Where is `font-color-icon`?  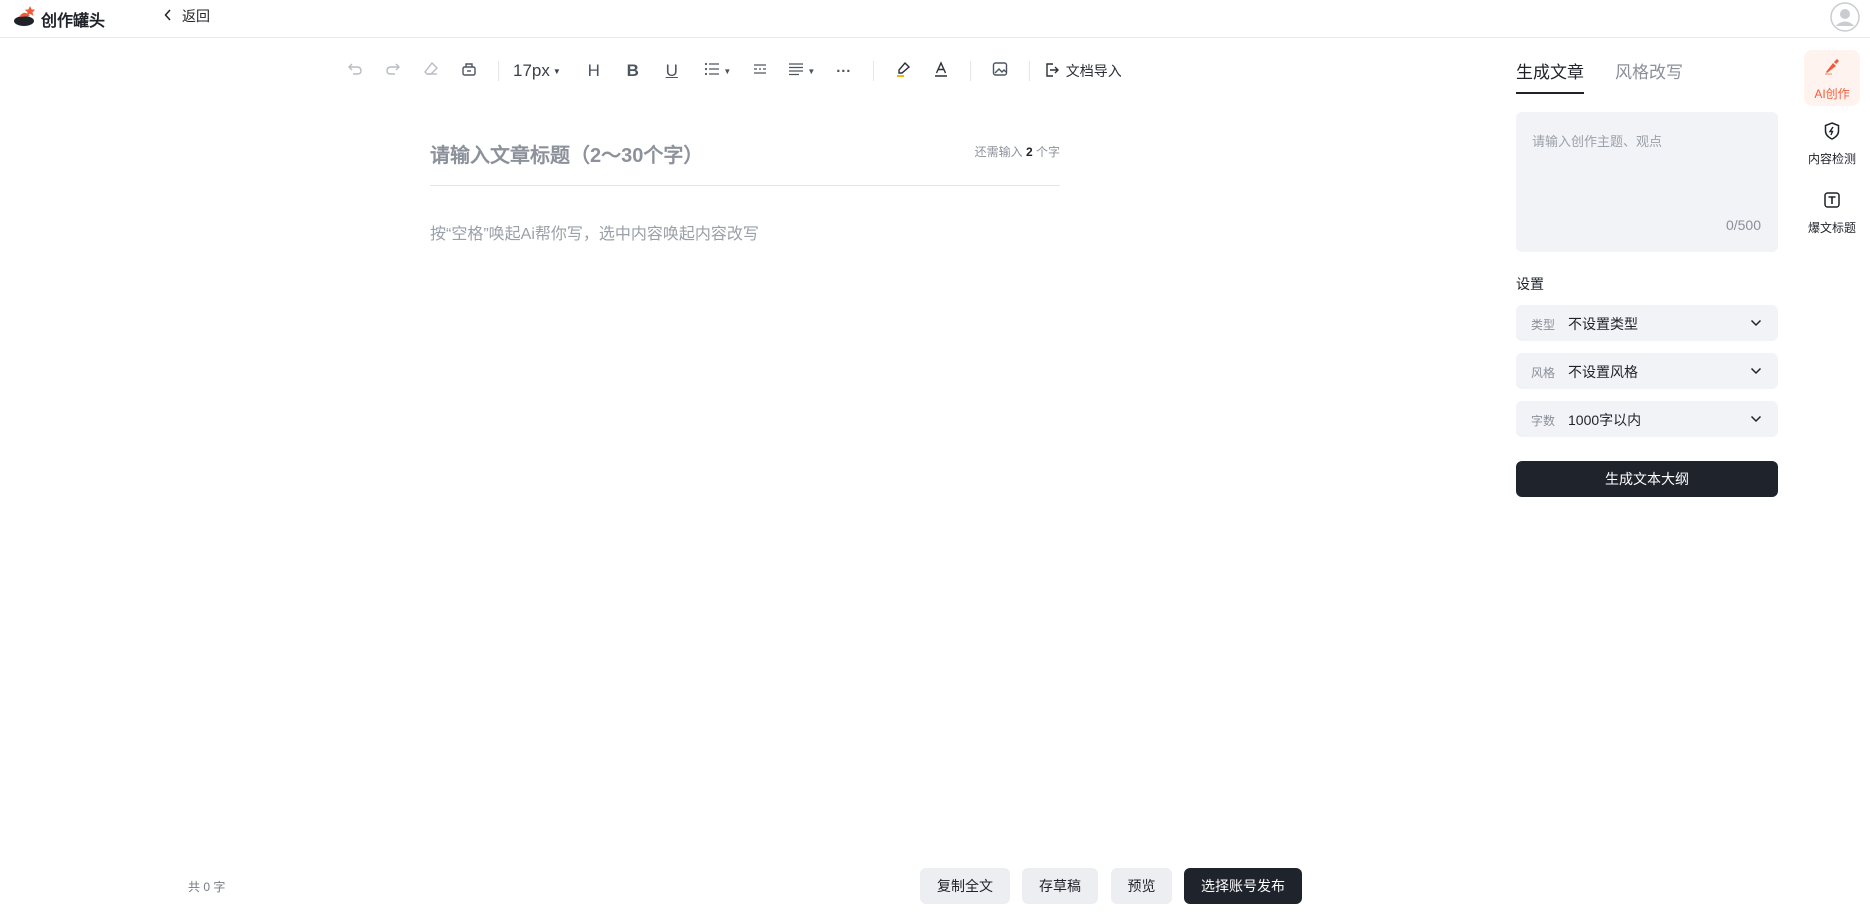 font-color-icon is located at coordinates (941, 71).